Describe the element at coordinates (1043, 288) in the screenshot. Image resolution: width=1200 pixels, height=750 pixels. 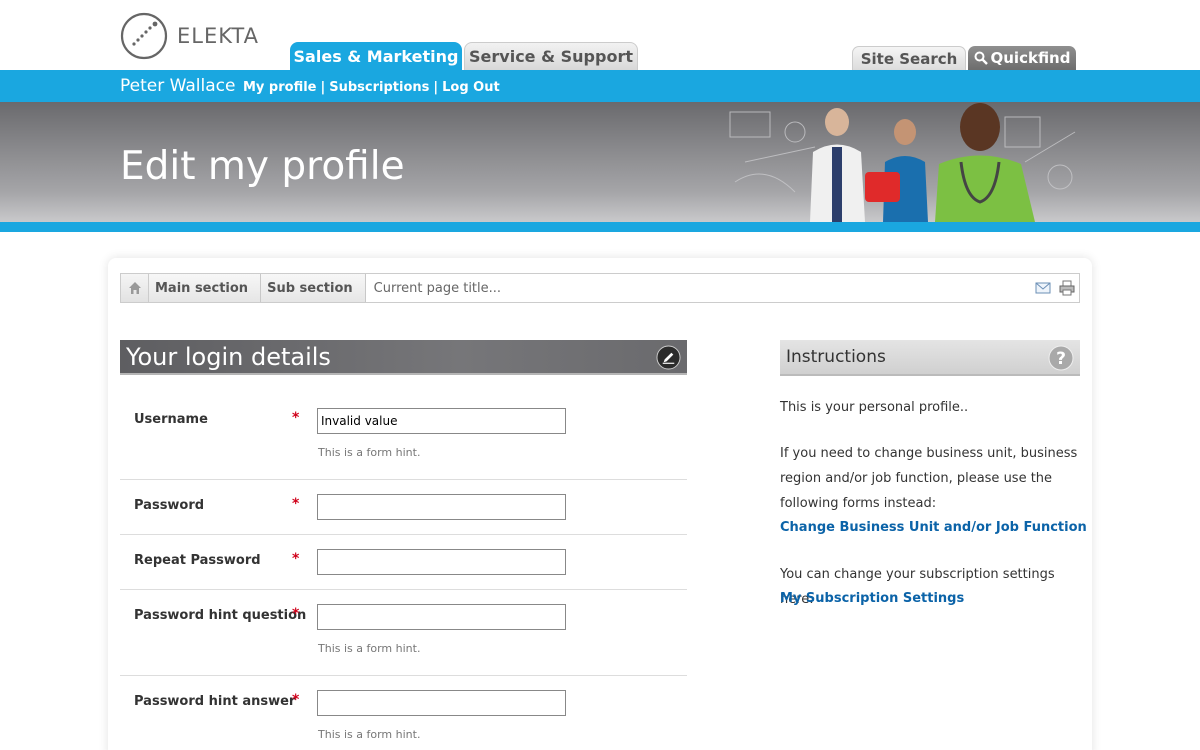
I see `email-icon` at that location.